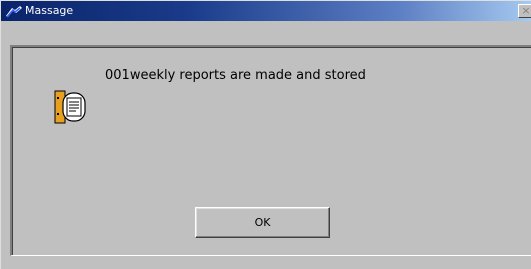 Image resolution: width=531 pixels, height=269 pixels. I want to click on close-icon: ×, so click(526, 10).